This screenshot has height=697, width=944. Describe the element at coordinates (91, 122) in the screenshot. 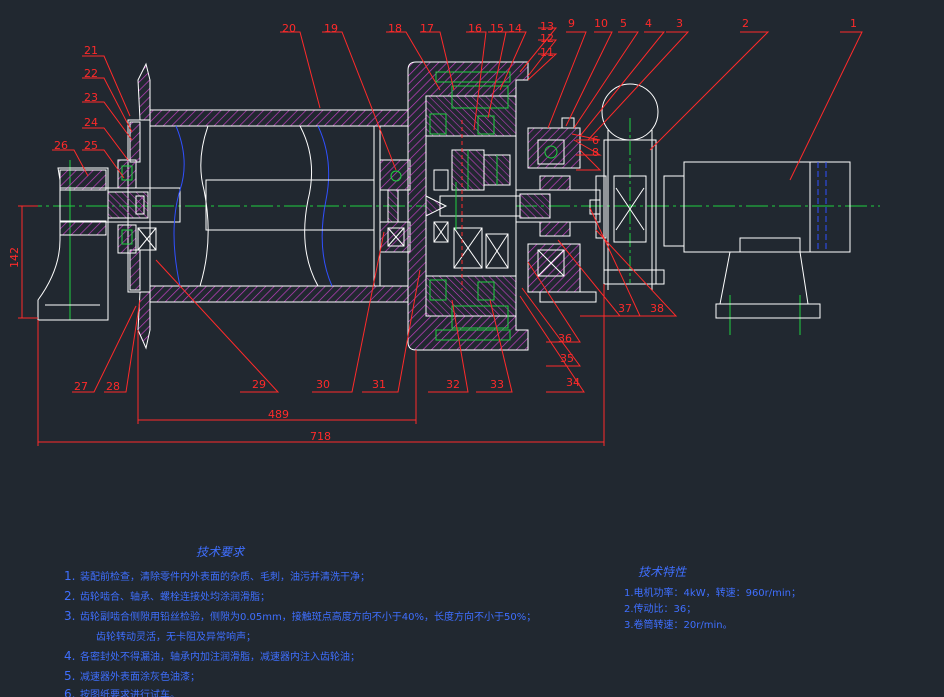

I see `part-label: 24` at that location.